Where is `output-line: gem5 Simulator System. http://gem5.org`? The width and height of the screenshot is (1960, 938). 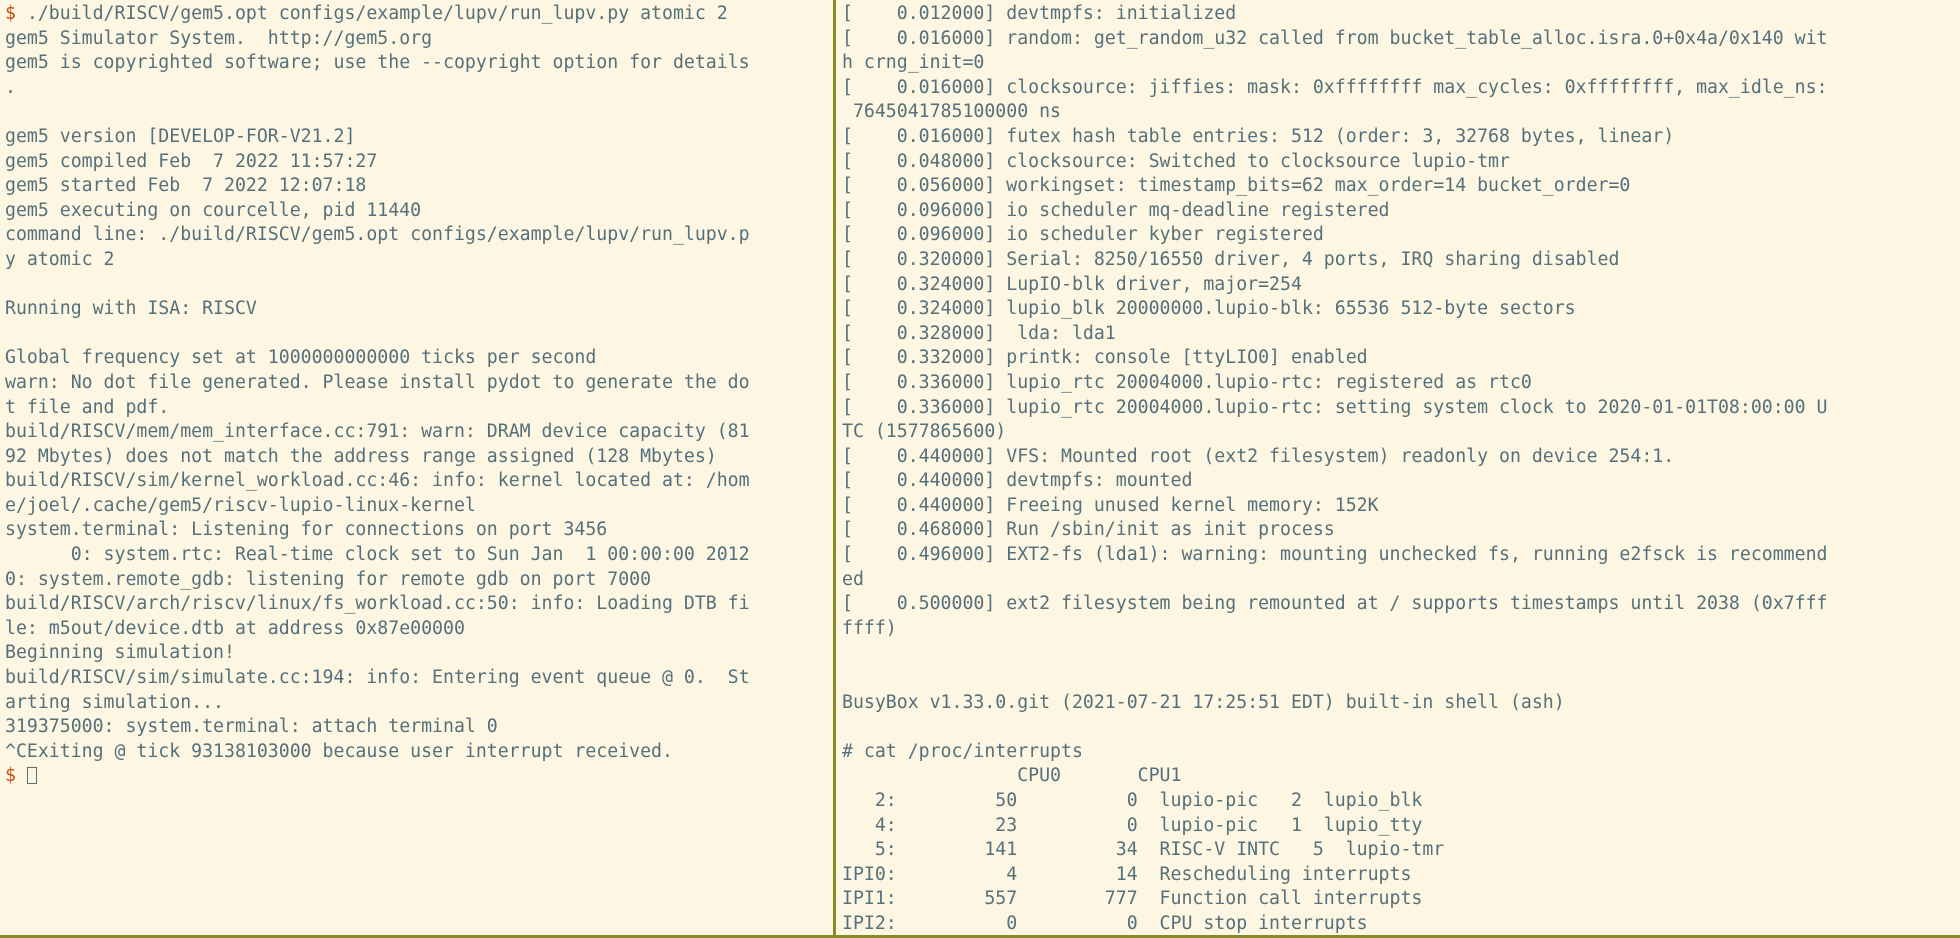
output-line: gem5 Simulator System. http://gem5.org is located at coordinates (219, 38).